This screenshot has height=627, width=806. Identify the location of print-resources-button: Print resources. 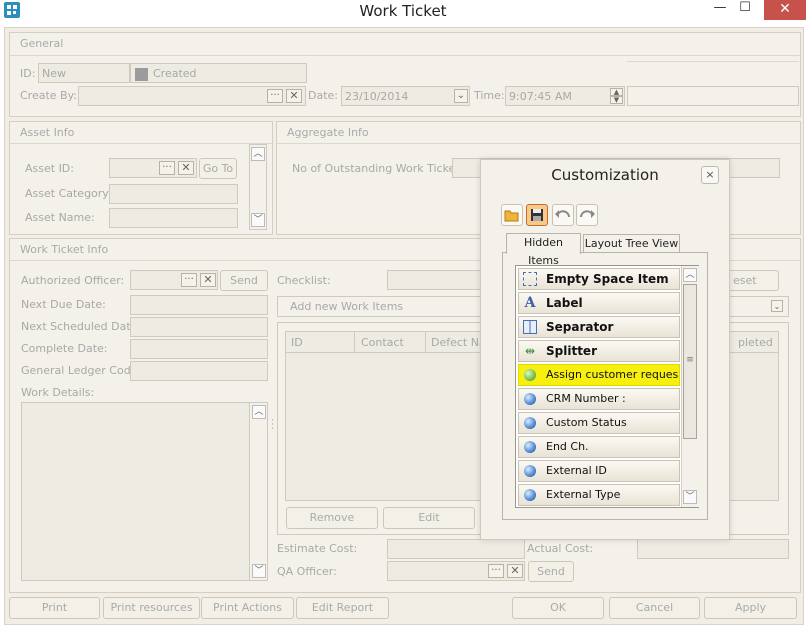
(151, 608).